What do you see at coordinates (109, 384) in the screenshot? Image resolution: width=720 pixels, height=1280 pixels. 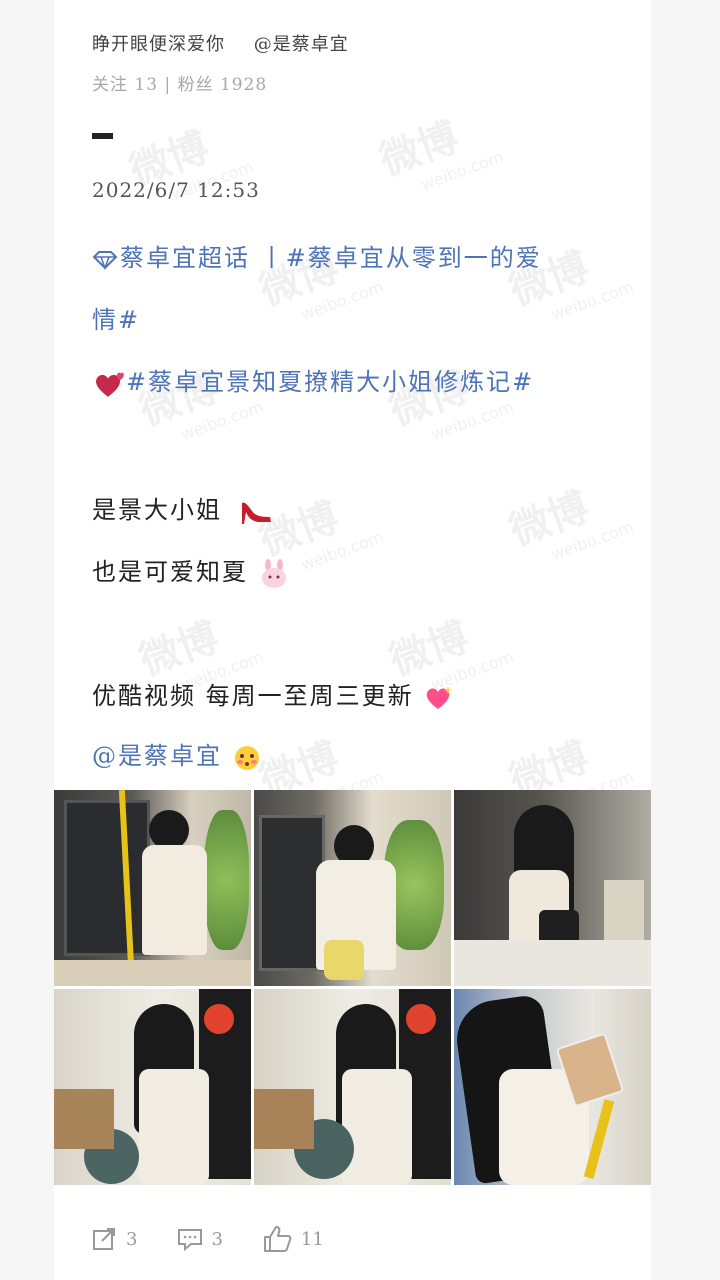 I see `two-hearts-emoji` at bounding box center [109, 384].